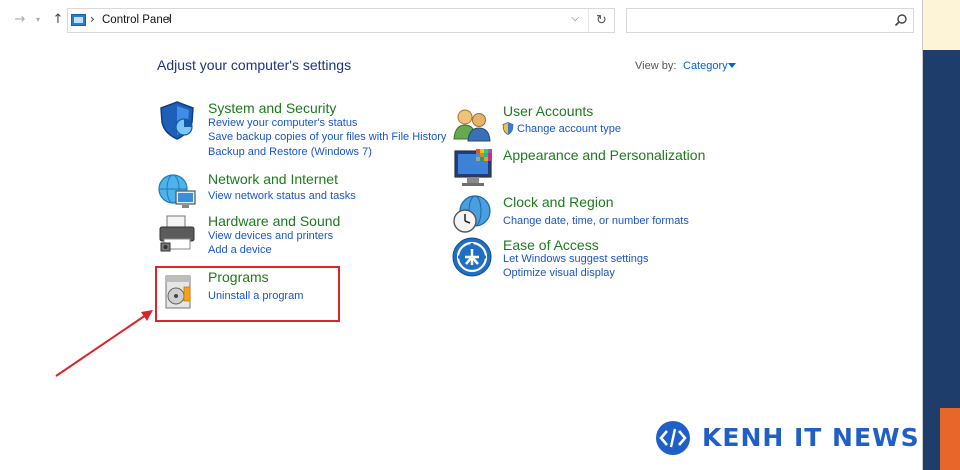 This screenshot has width=960, height=470. What do you see at coordinates (551, 245) in the screenshot?
I see `category-title: Ease of Access` at bounding box center [551, 245].